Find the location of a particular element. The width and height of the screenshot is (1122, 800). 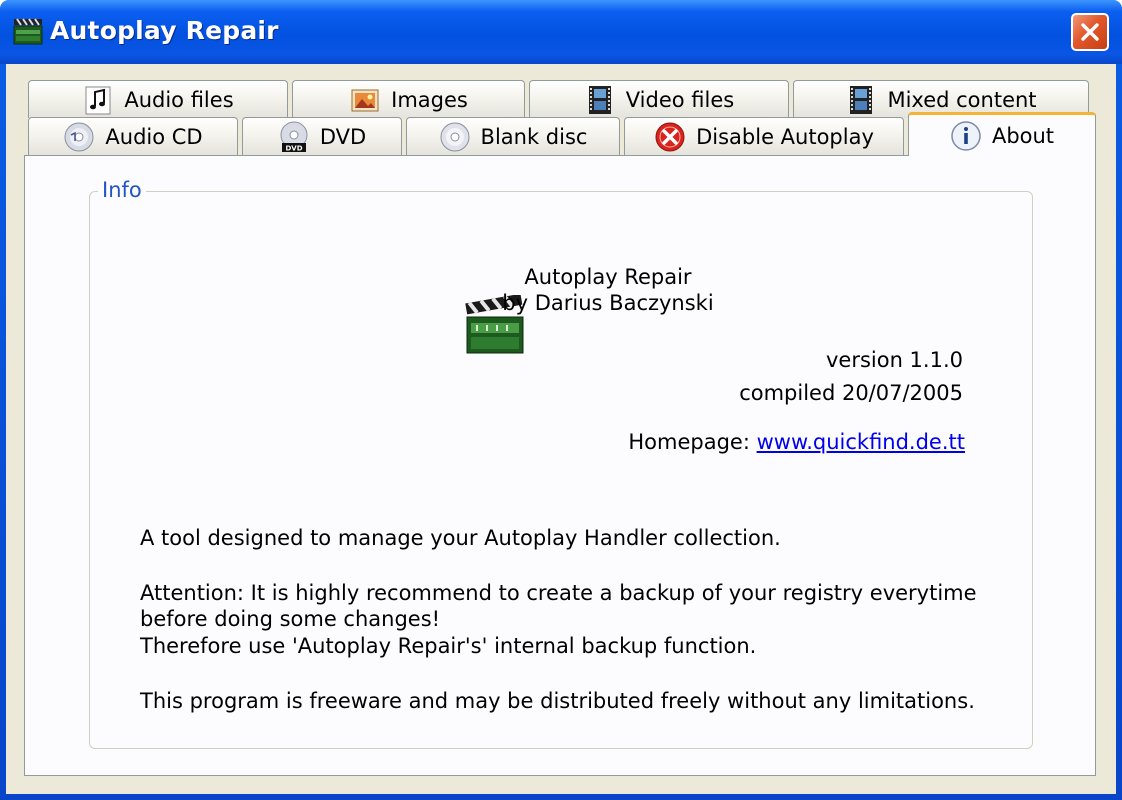

tab-label: Mixed content is located at coordinates (962, 99).